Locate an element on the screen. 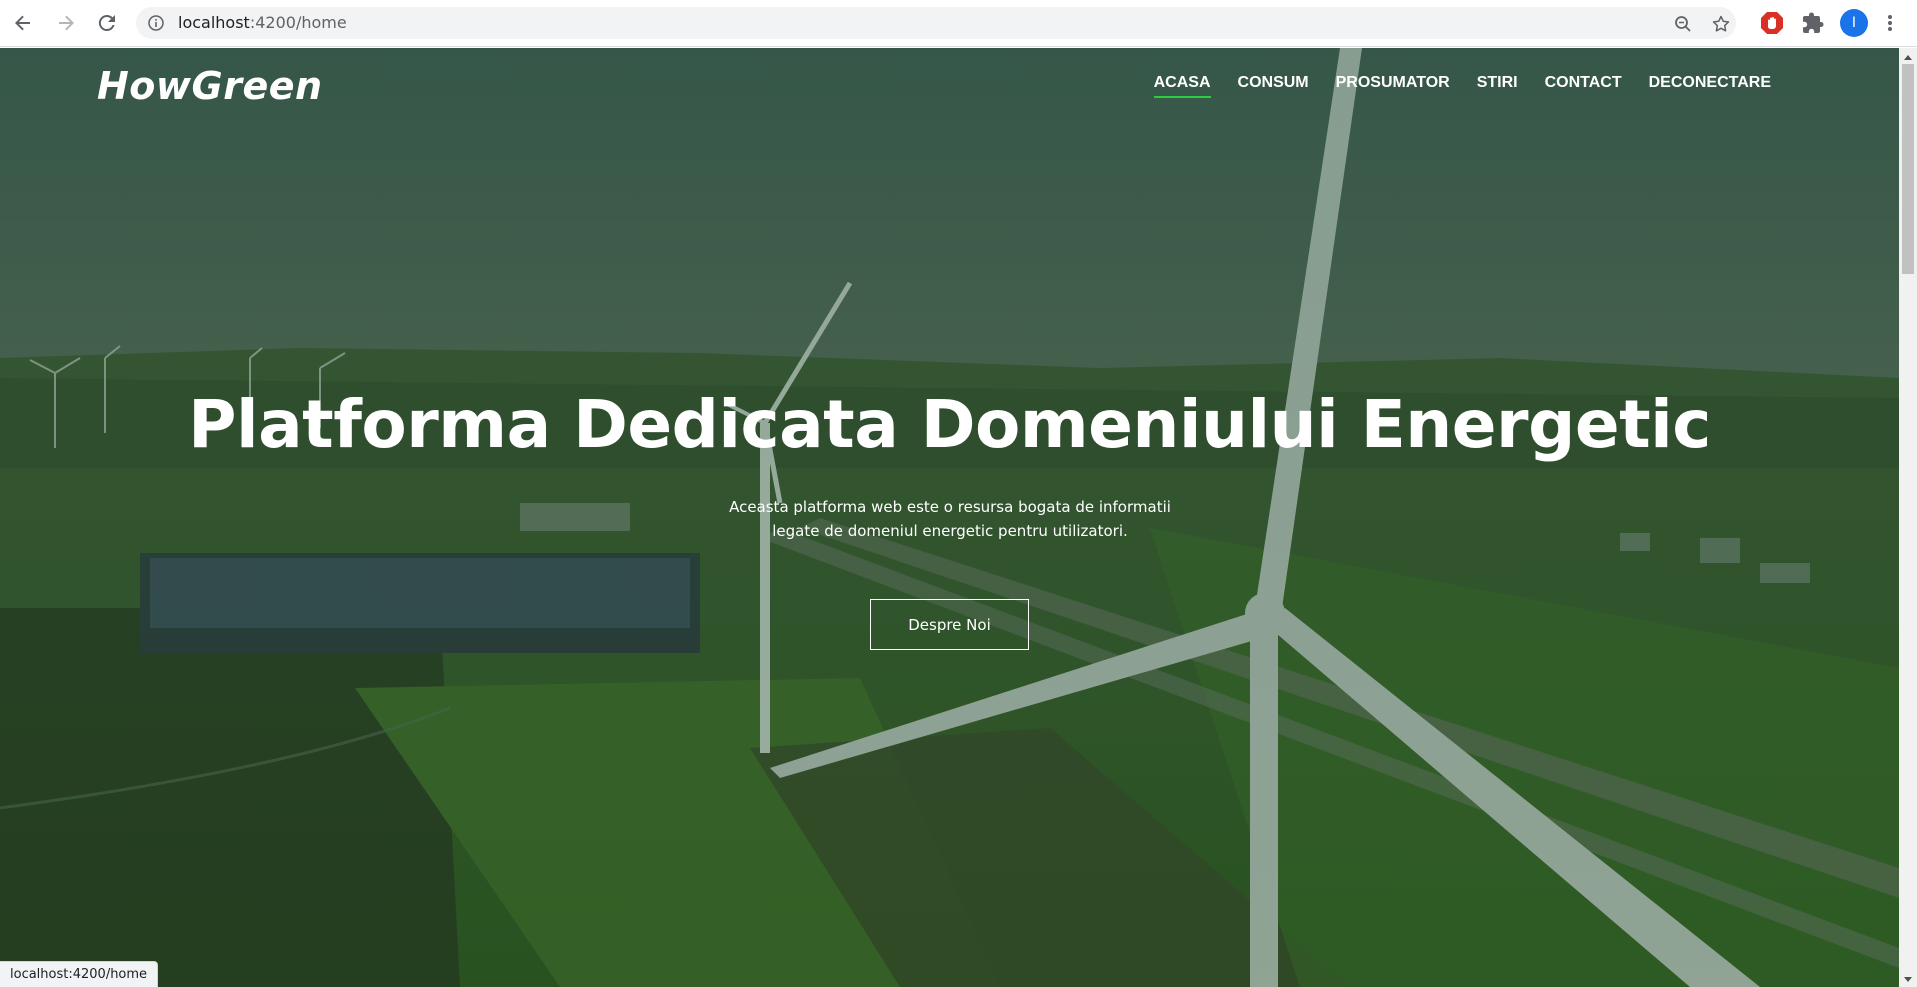  despre-noi-button: Despre Noi is located at coordinates (949, 624).